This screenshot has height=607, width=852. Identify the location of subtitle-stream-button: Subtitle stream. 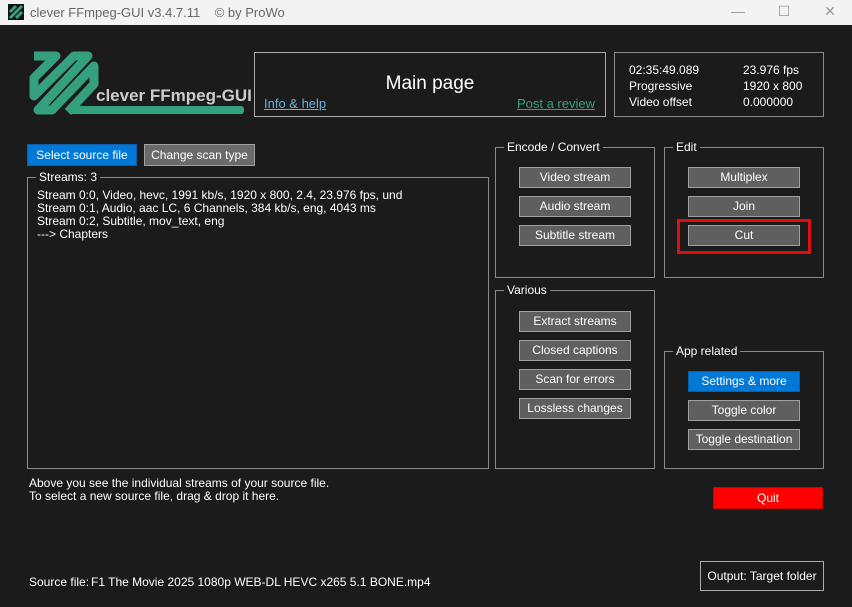
(575, 235).